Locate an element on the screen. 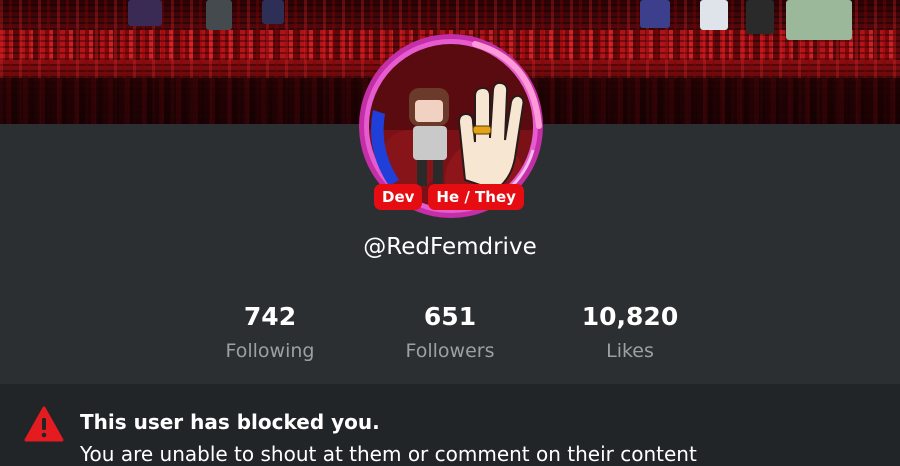  pronouns-badge: He / They is located at coordinates (476, 197).